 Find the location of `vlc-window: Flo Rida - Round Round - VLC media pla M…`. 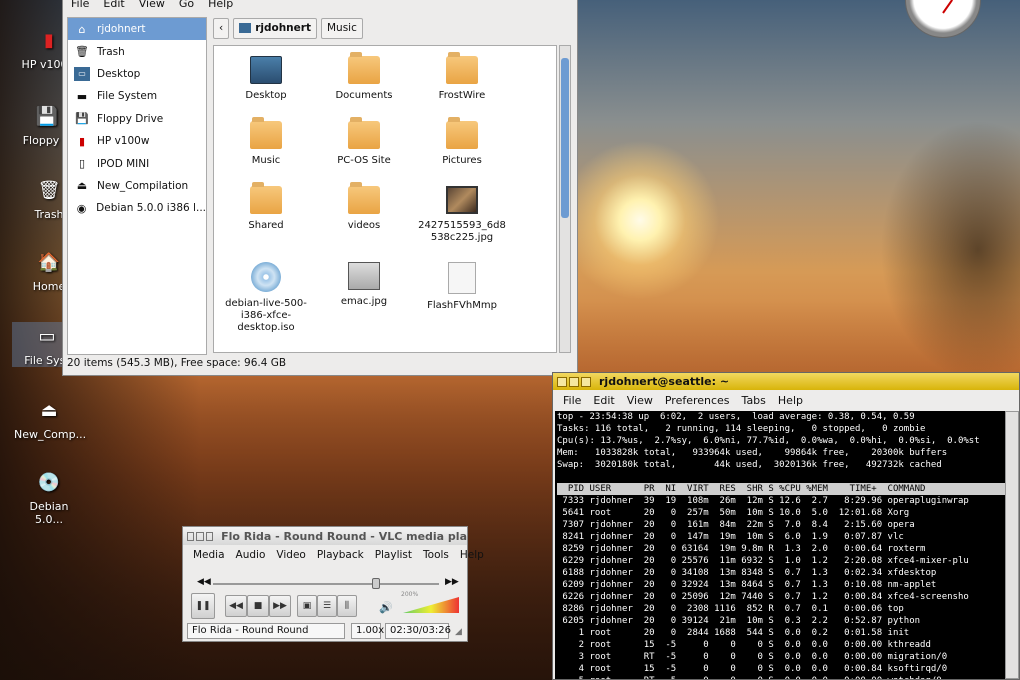

vlc-window: Flo Rida - Round Round - VLC media pla M… is located at coordinates (333, 584).